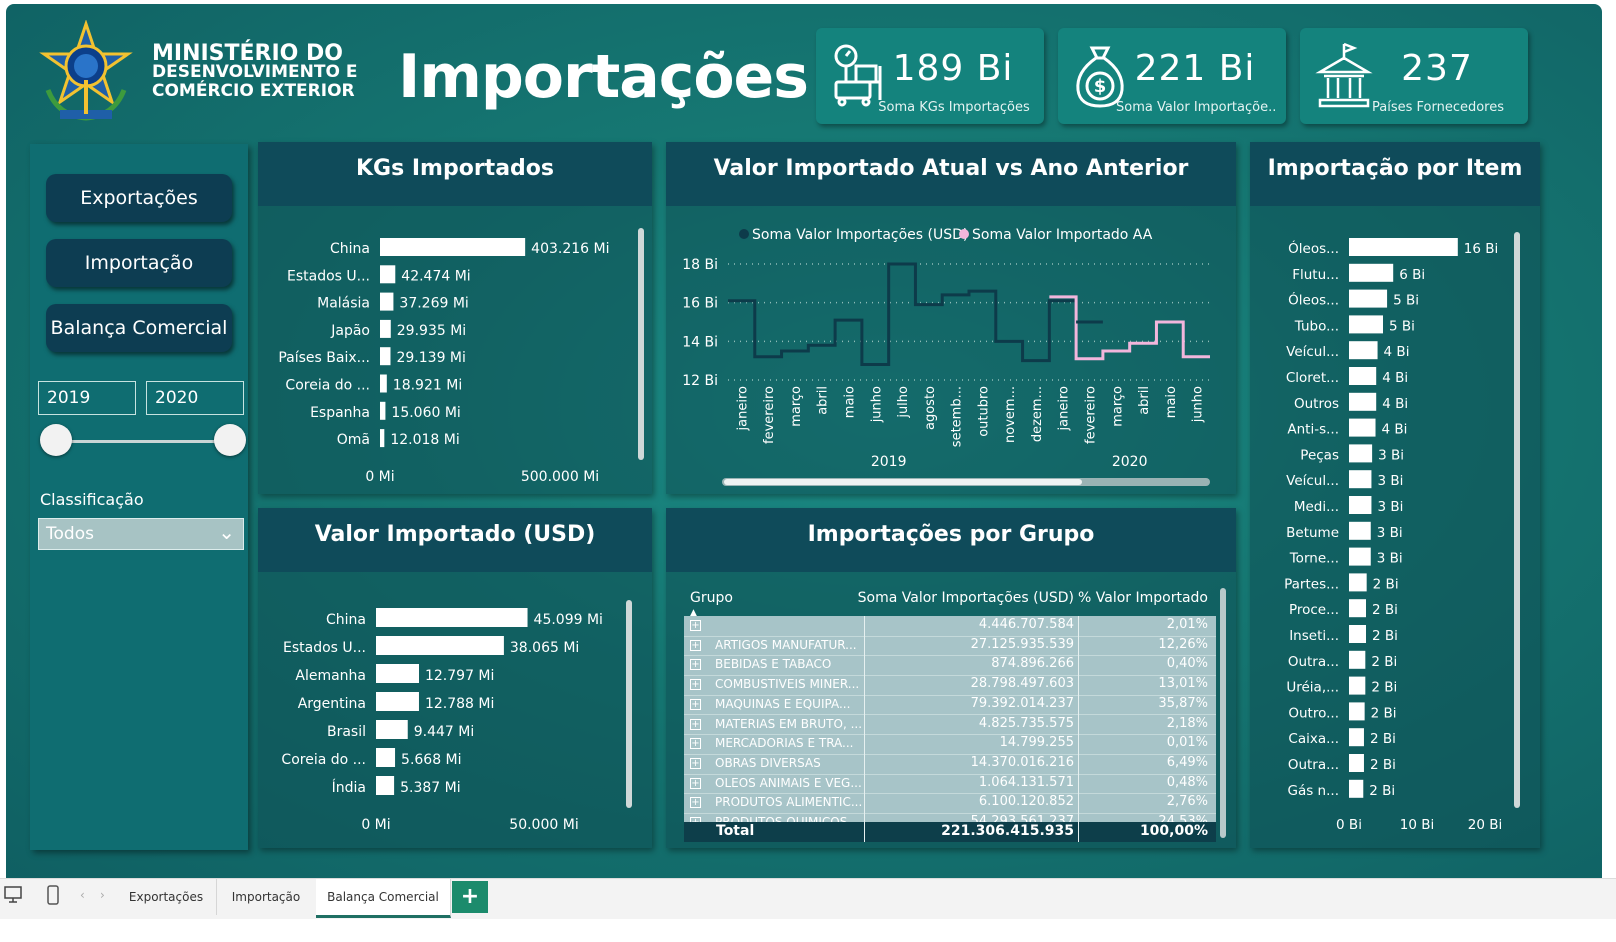 The height and width of the screenshot is (942, 1616). What do you see at coordinates (1391, 455) in the screenshot?
I see `bar-data-label: 3 Bi` at bounding box center [1391, 455].